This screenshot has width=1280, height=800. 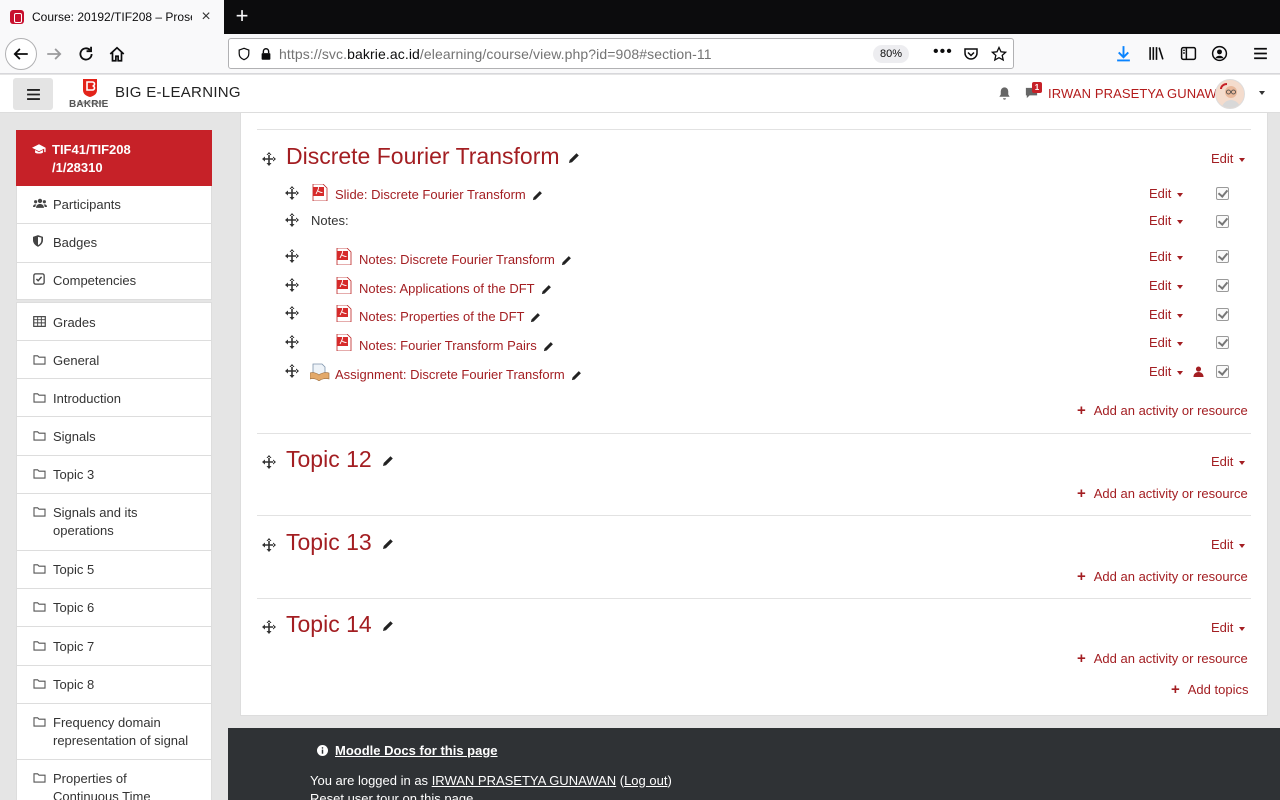 What do you see at coordinates (114, 321) in the screenshot?
I see `sidebar-item-grades: Grades` at bounding box center [114, 321].